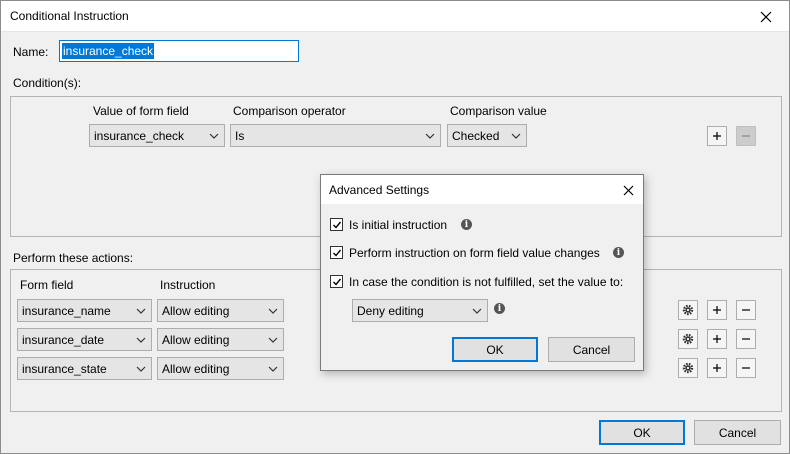 The height and width of the screenshot is (454, 790). I want to click on title-bar: Conditional Instruction, so click(395, 16).